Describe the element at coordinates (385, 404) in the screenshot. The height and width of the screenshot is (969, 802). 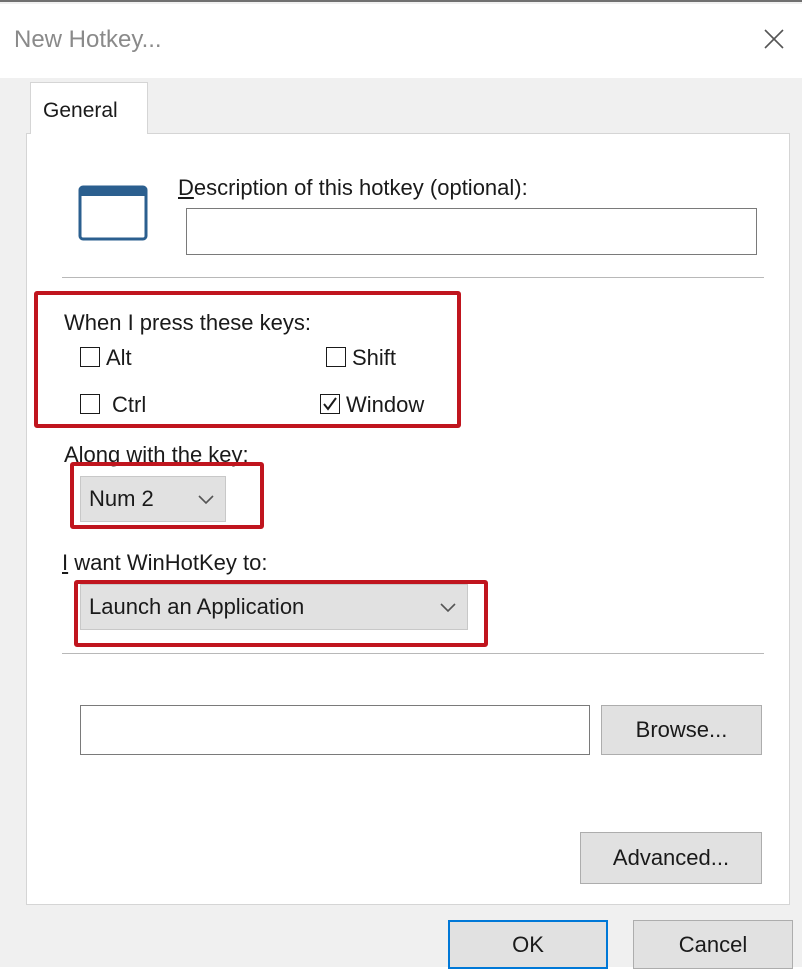
I see `window-label: Window` at that location.